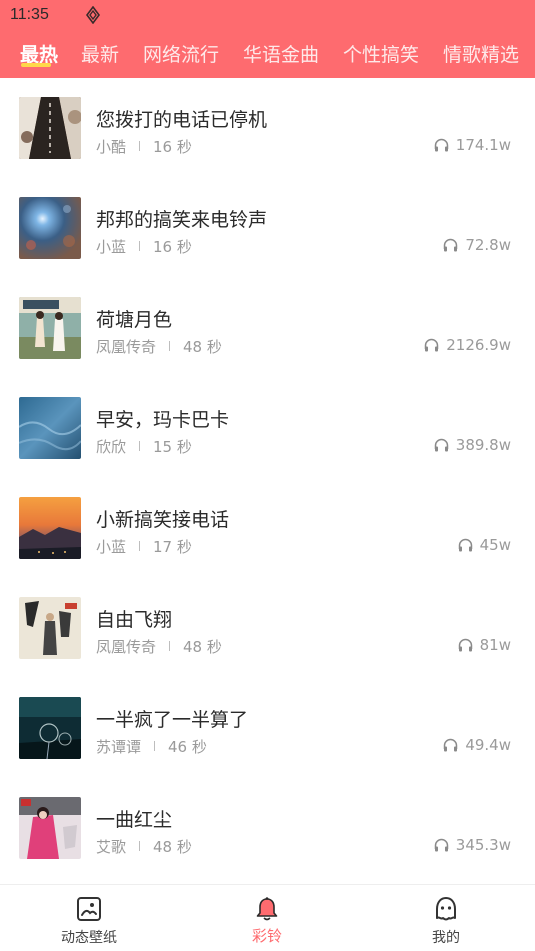 The height and width of the screenshot is (951, 535). Describe the element at coordinates (144, 846) in the screenshot. I see `ringtone-meta: 艾歌 48 秒` at that location.